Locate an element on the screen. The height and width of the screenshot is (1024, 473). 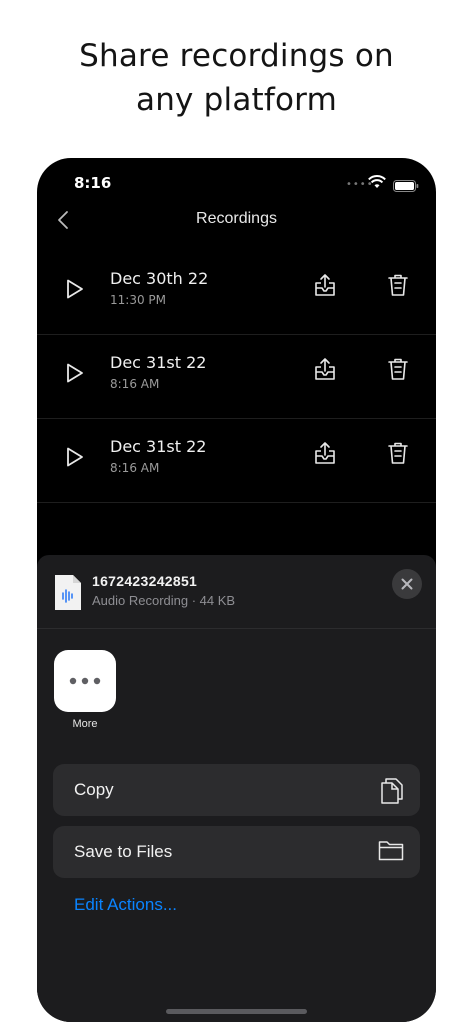
file-meta: Audio Recording · 44 KB is located at coordinates (164, 600).